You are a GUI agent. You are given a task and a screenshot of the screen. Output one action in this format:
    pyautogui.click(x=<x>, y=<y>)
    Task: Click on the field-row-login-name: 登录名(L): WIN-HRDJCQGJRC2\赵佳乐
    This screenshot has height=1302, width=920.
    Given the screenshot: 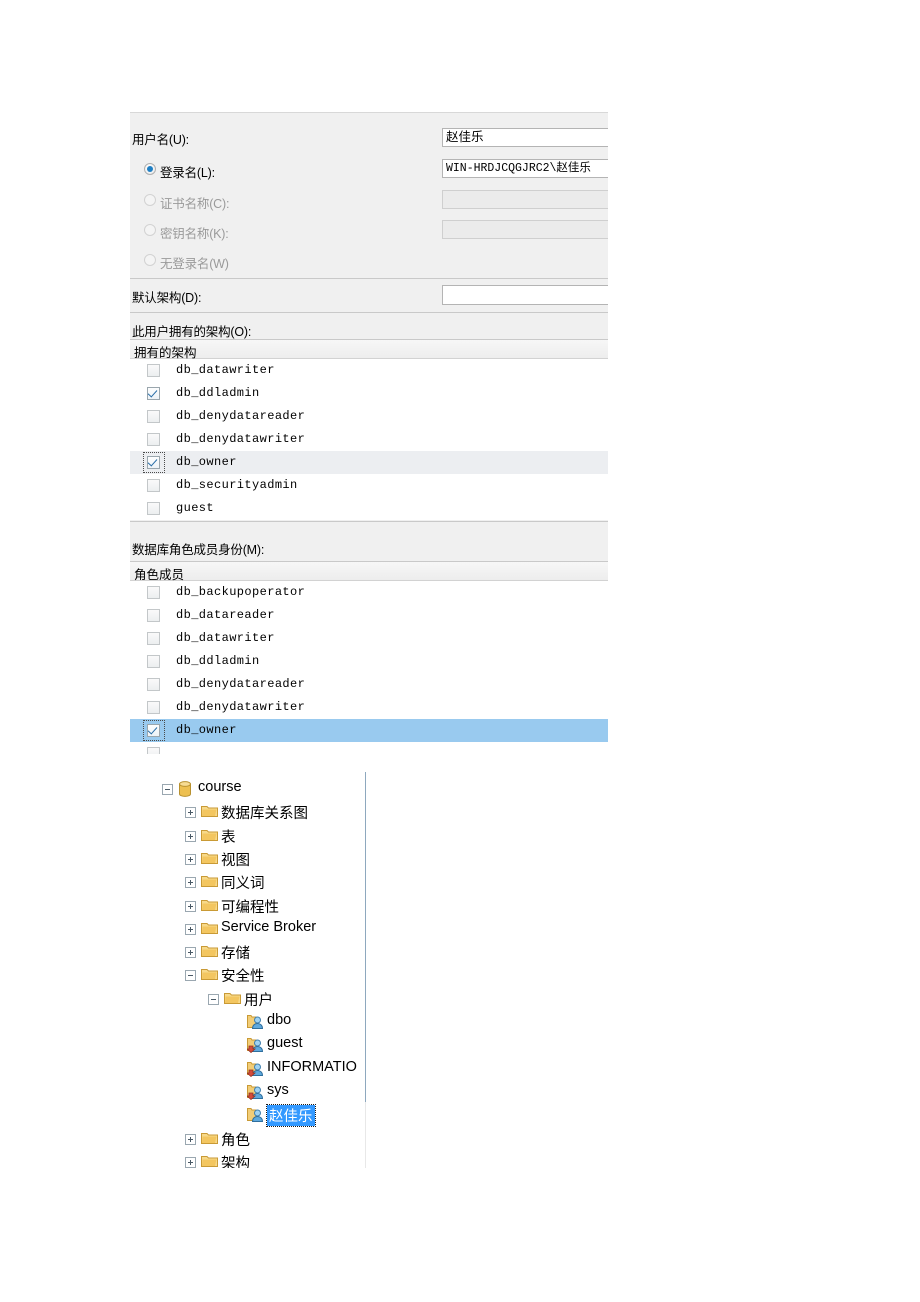 What is the action you would take?
    pyautogui.click(x=369, y=170)
    